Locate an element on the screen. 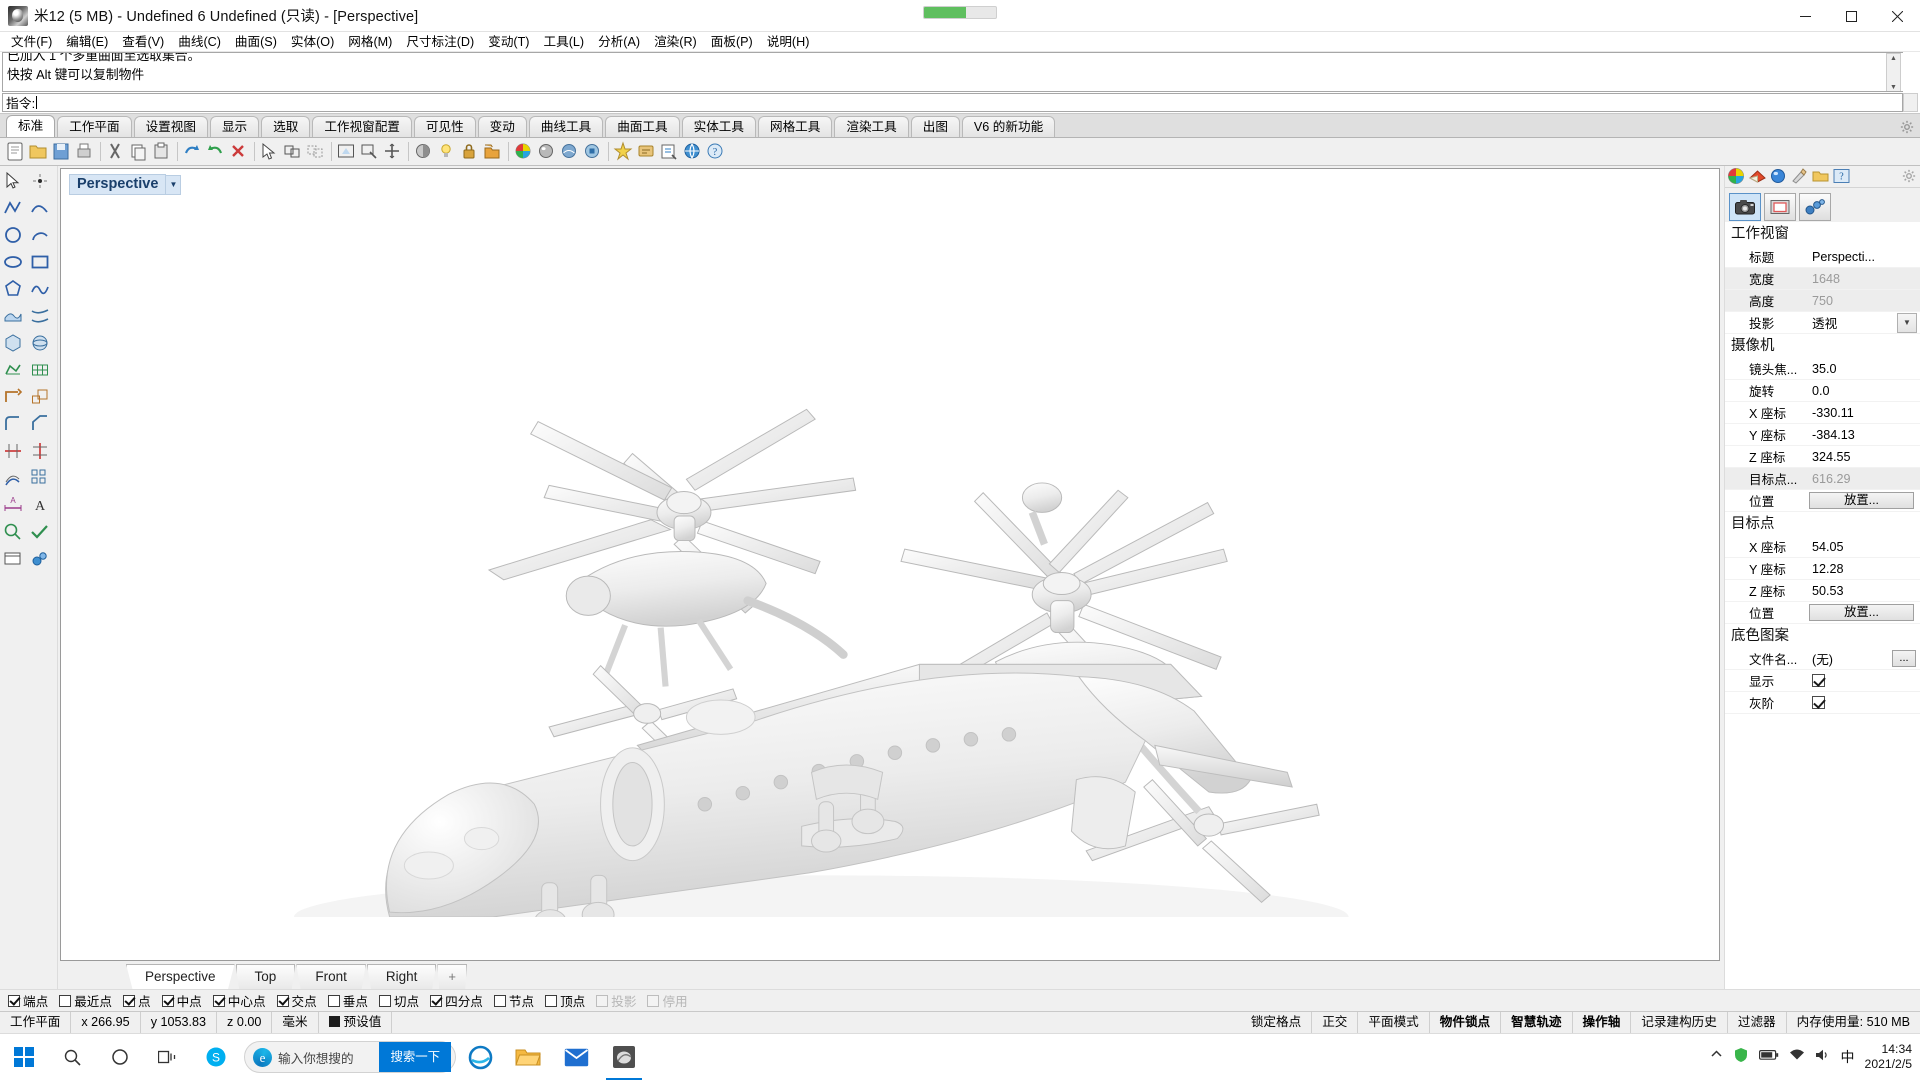 This screenshot has height=1080, width=1920. viewport-tab-front: Front is located at coordinates (331, 976).